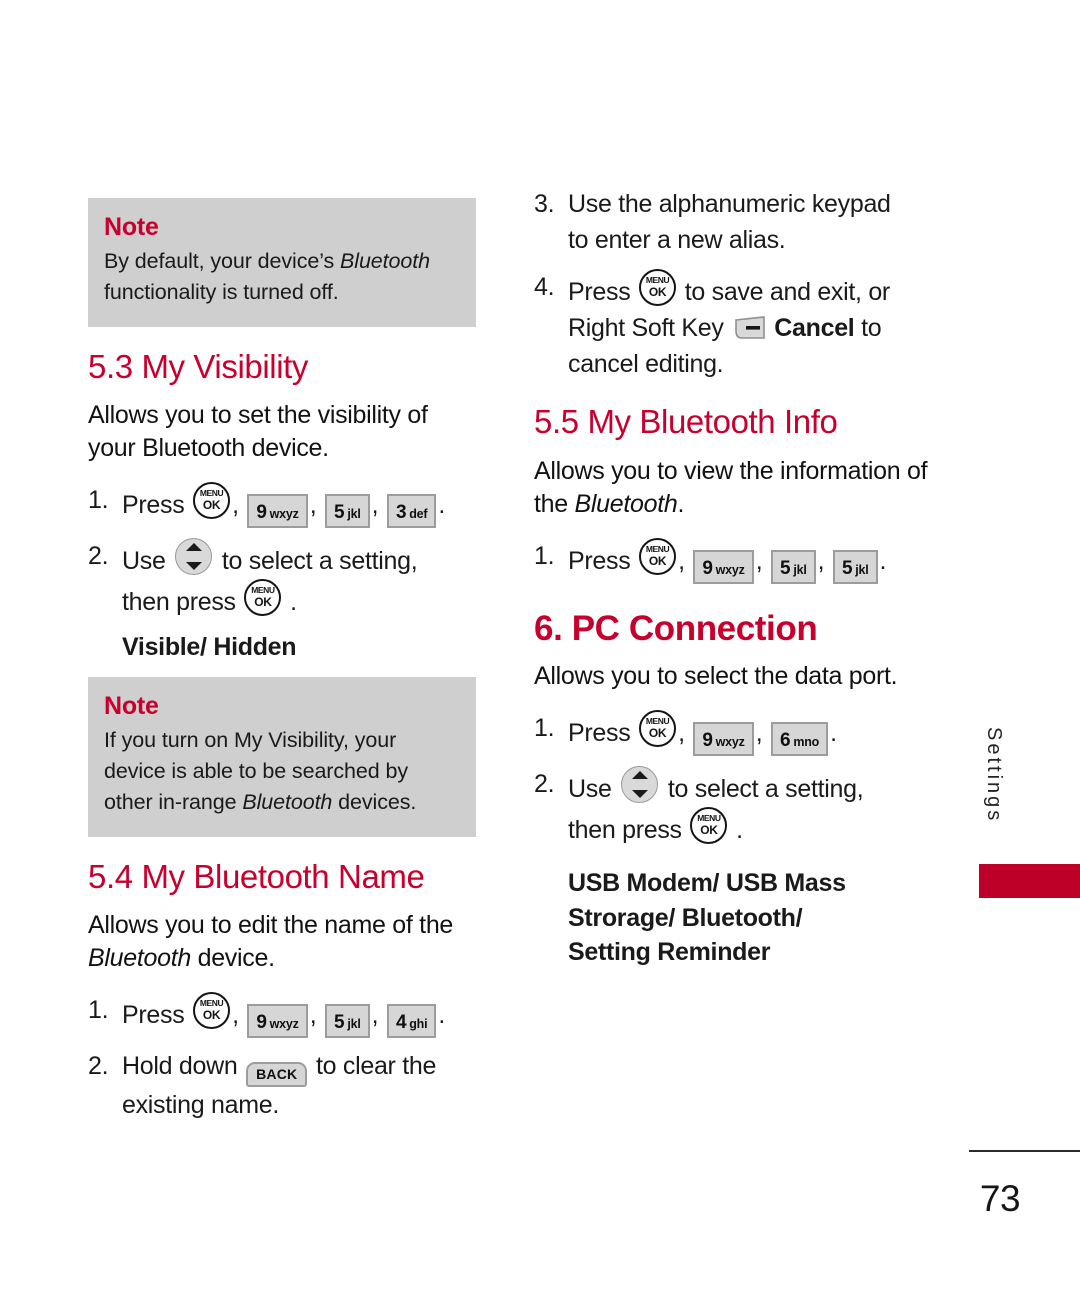  What do you see at coordinates (871, 327) in the screenshot?
I see `step-cont-tail: to` at bounding box center [871, 327].